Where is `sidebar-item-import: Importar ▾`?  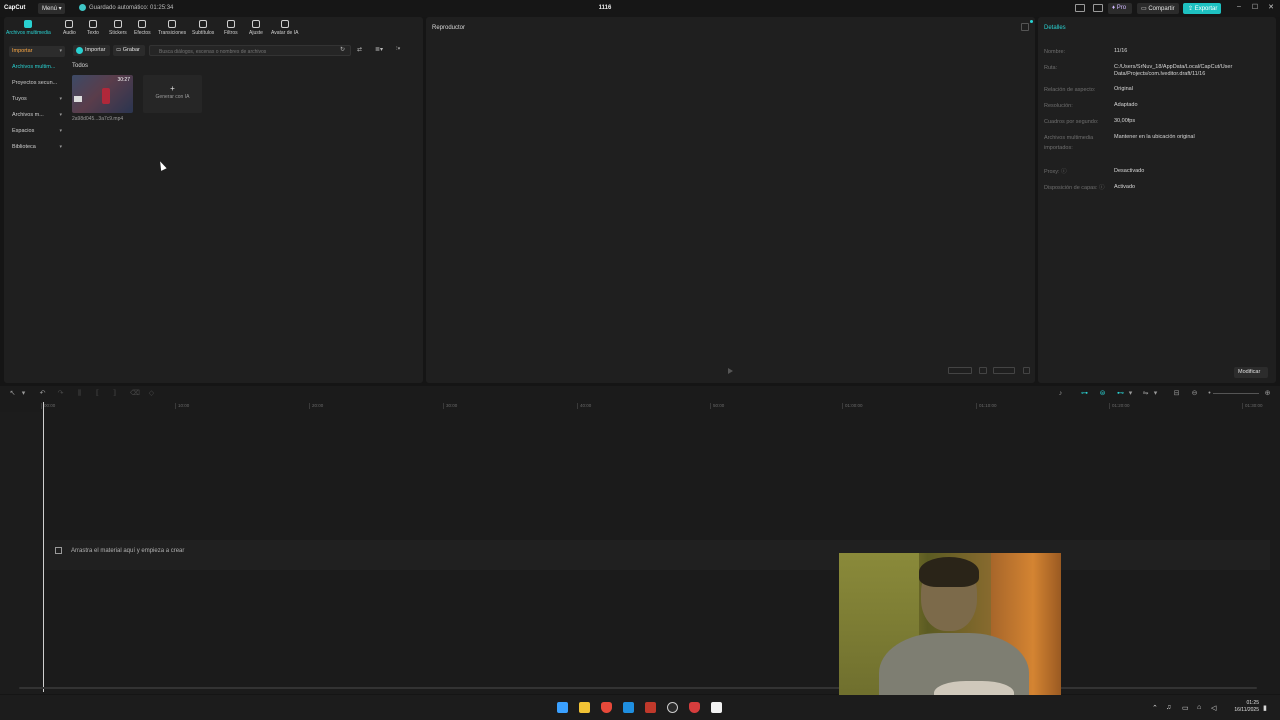
sidebar-item-import: Importar ▾ is located at coordinates (37, 51).